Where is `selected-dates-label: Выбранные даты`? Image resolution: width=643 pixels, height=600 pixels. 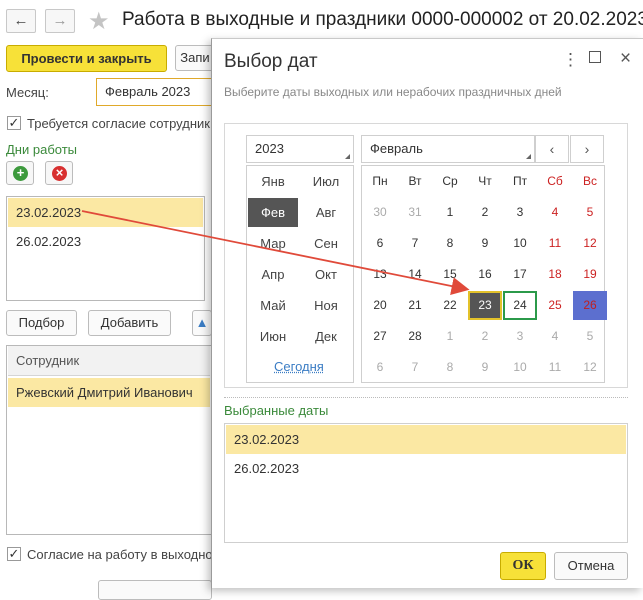 selected-dates-label: Выбранные даты is located at coordinates (276, 410).